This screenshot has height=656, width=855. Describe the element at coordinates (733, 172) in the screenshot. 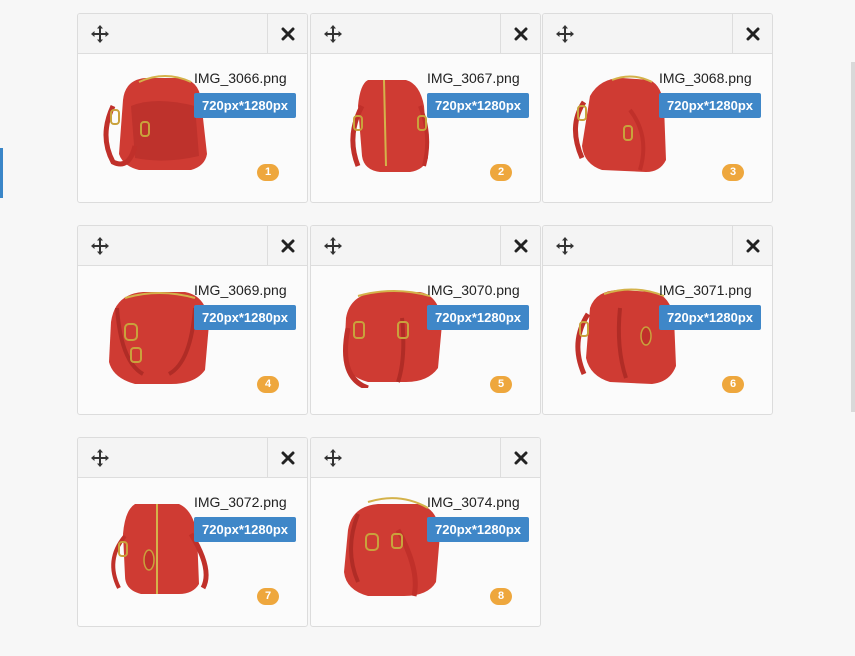

I see `order-badge: 3` at that location.